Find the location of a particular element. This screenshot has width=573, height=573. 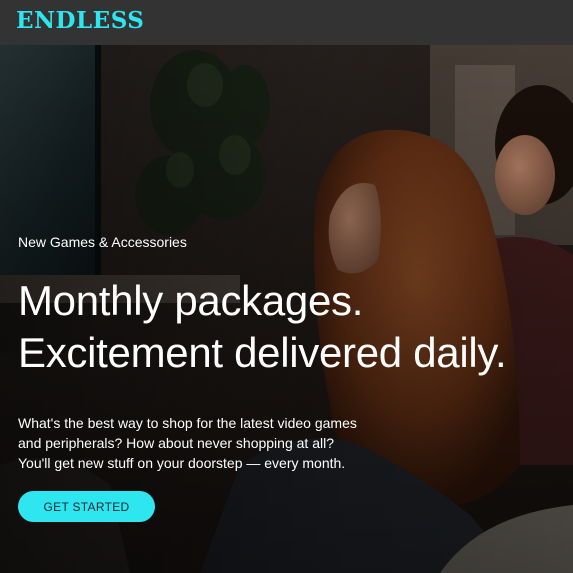

hero-headline-line-2: Excitement delivered daily. is located at coordinates (262, 352).